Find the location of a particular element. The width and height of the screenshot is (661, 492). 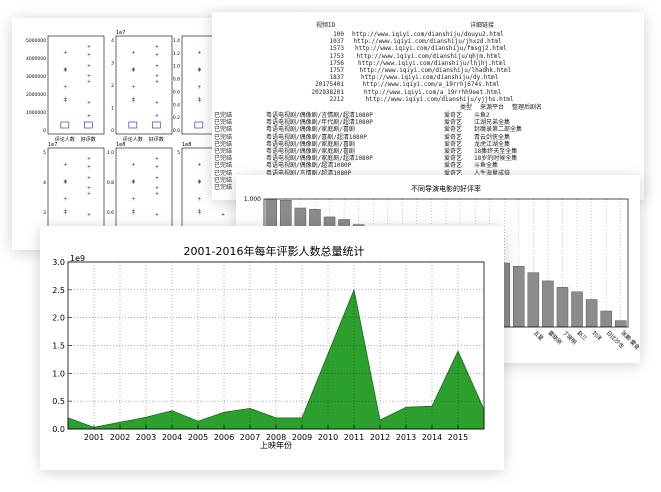

x-tick-label: 2001 is located at coordinates (94, 437).